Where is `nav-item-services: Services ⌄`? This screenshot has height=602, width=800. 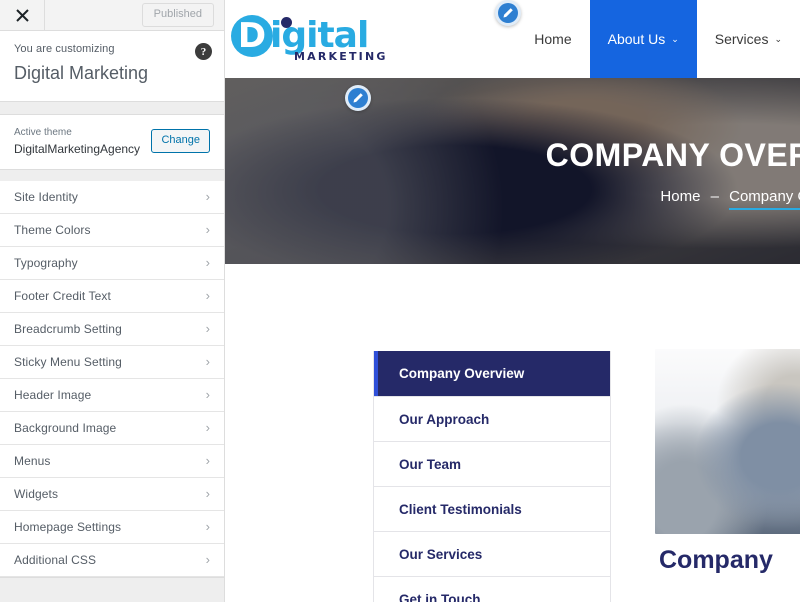 nav-item-services: Services ⌄ is located at coordinates (748, 39).